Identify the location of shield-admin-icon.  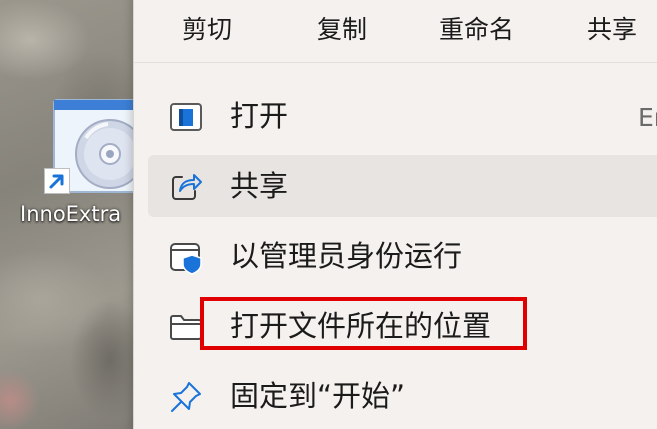
(186, 259).